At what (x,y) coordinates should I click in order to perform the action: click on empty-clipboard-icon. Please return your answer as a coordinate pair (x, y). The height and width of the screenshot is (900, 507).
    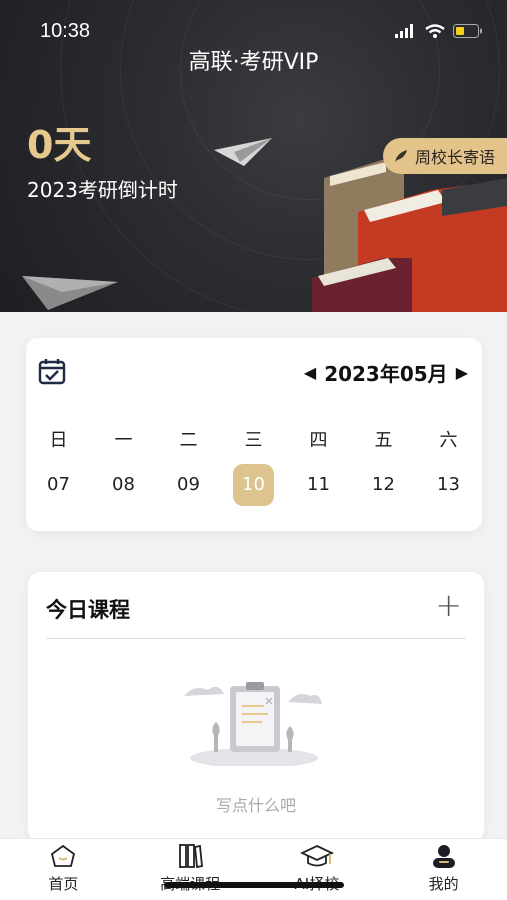
    Looking at the image, I should click on (253, 724).